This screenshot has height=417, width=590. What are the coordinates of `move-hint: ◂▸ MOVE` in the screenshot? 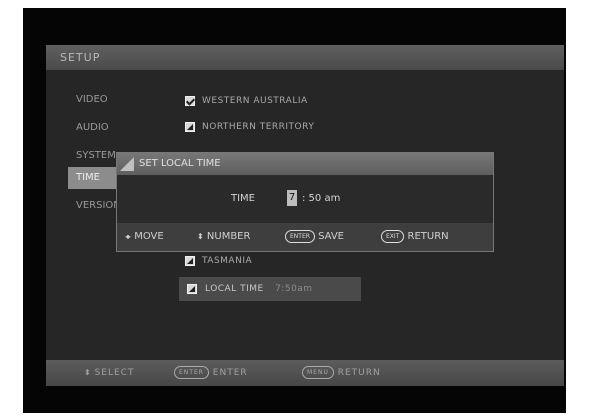 It's located at (144, 237).